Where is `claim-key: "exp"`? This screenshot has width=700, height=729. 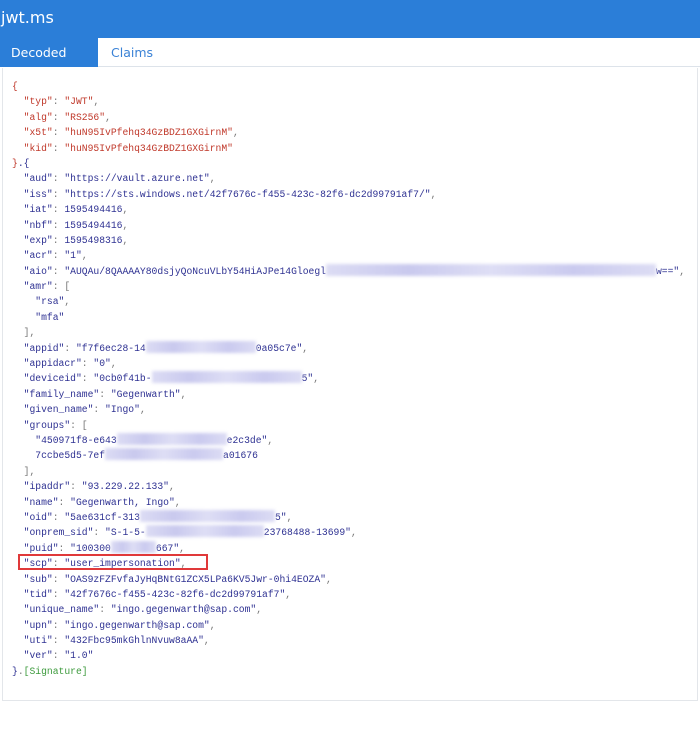 claim-key: "exp" is located at coordinates (38, 240).